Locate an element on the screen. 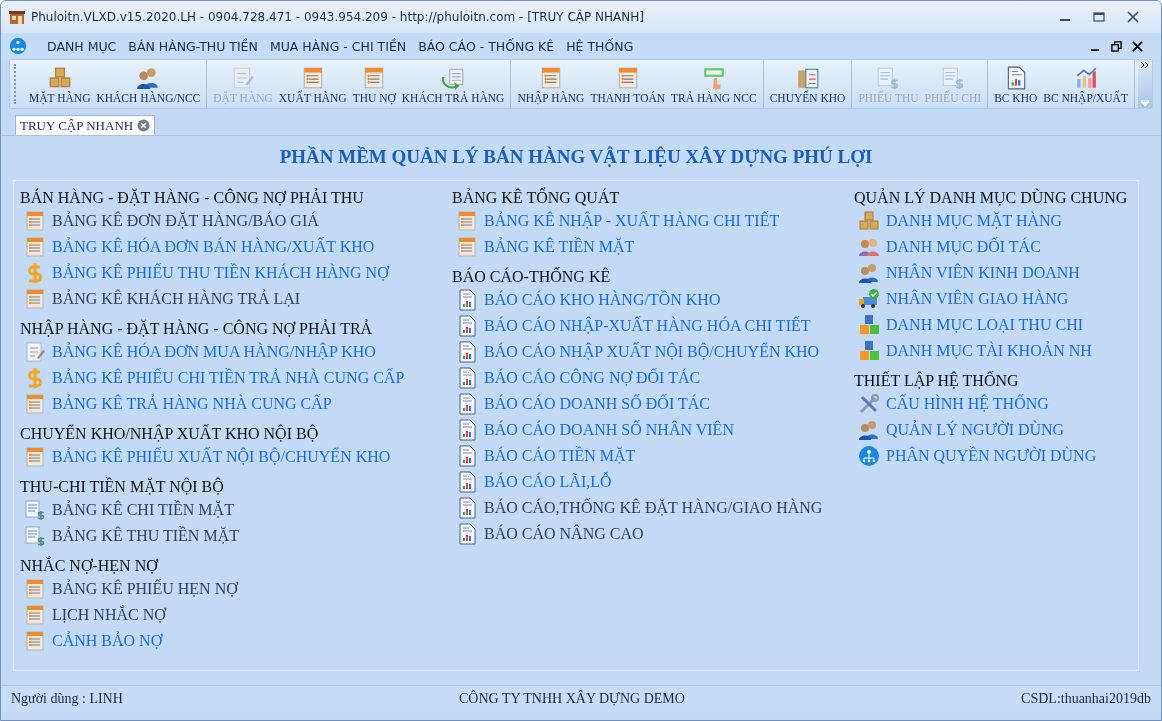  truck-check-icon is located at coordinates (869, 299).